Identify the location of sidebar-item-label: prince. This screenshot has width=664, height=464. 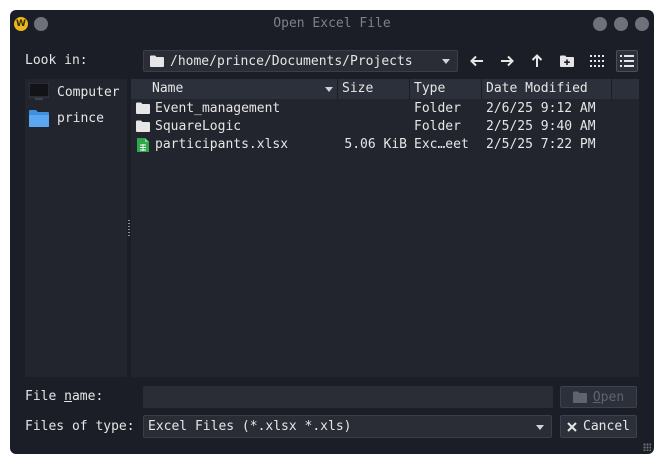
(80, 118).